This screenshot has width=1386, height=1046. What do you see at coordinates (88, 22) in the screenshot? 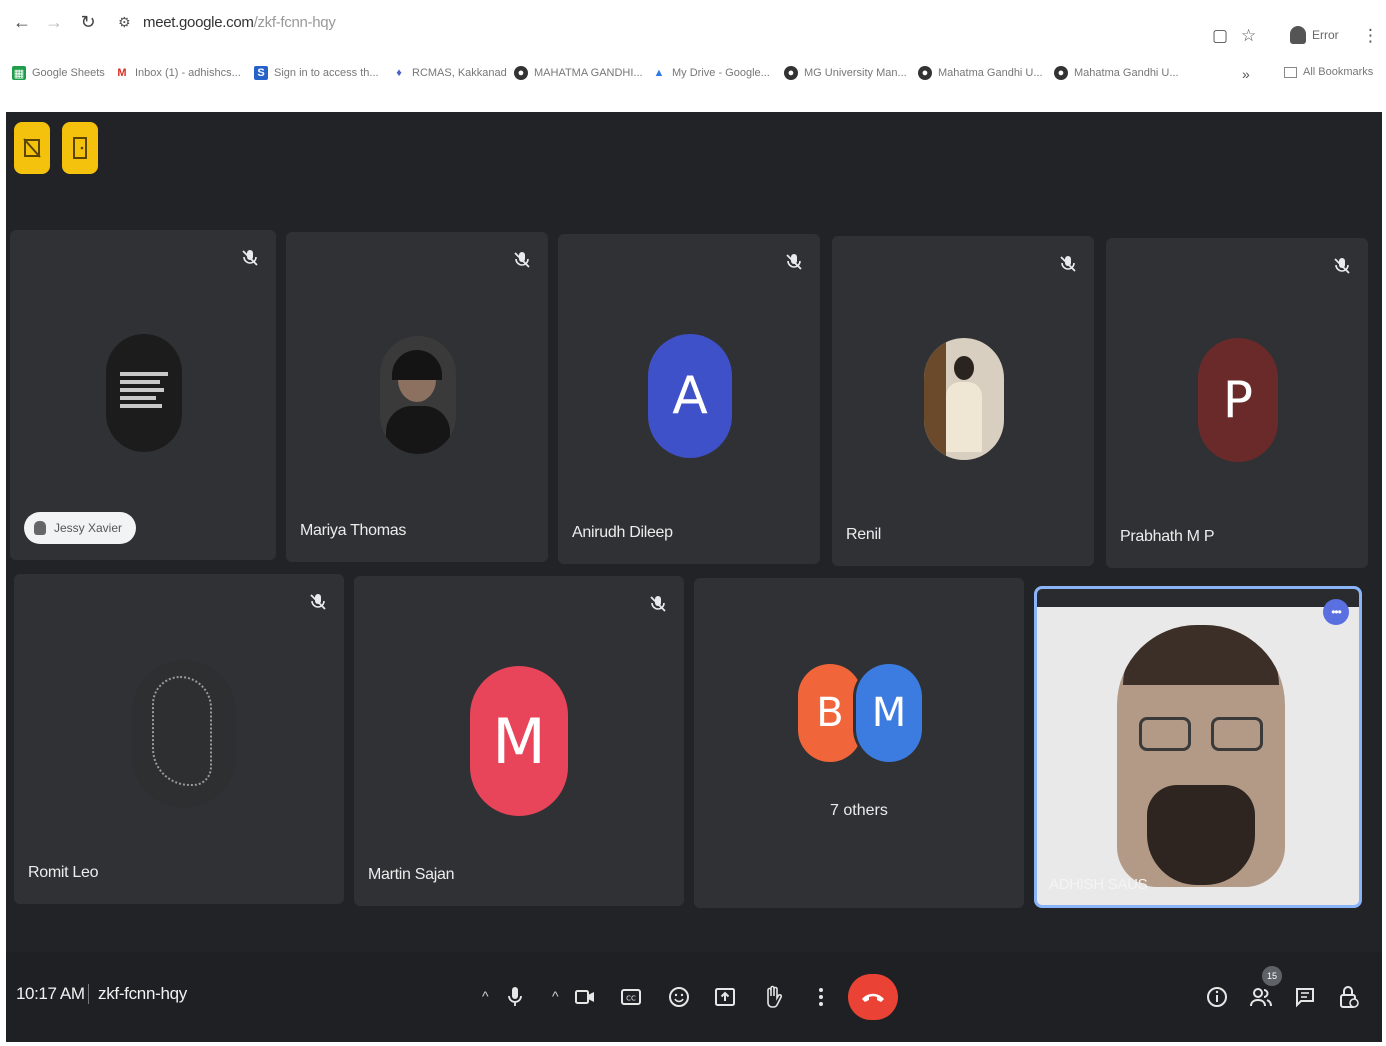
I see `reload-icon: ↻` at bounding box center [88, 22].